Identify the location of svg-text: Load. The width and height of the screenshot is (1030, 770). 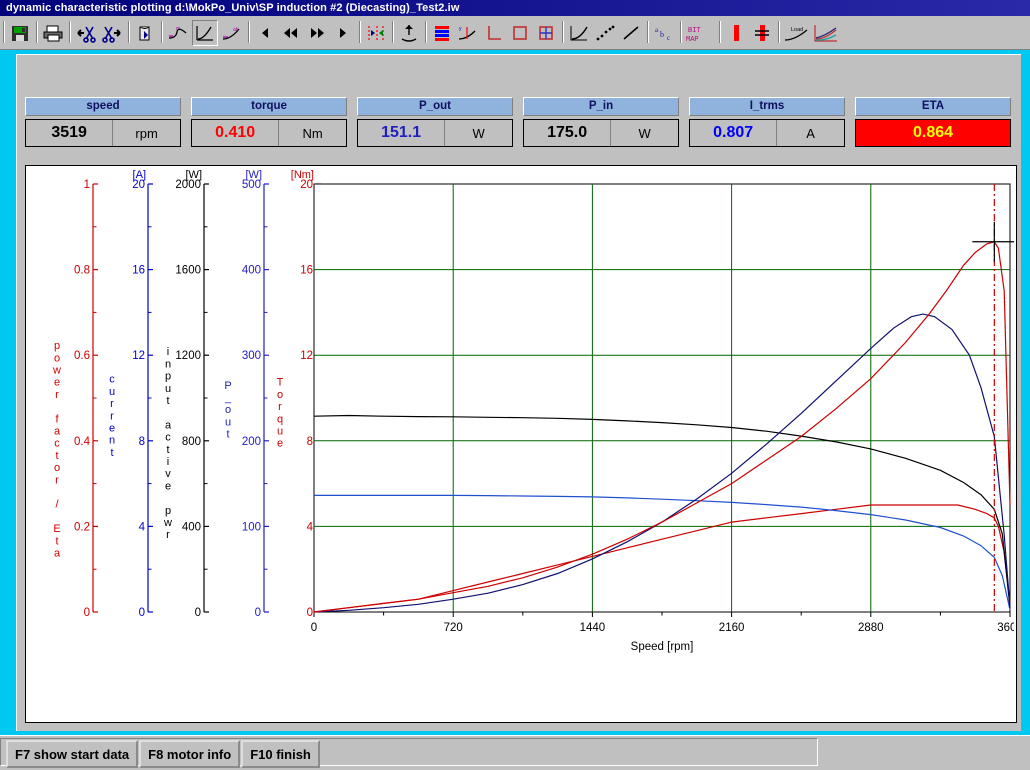
(797, 30).